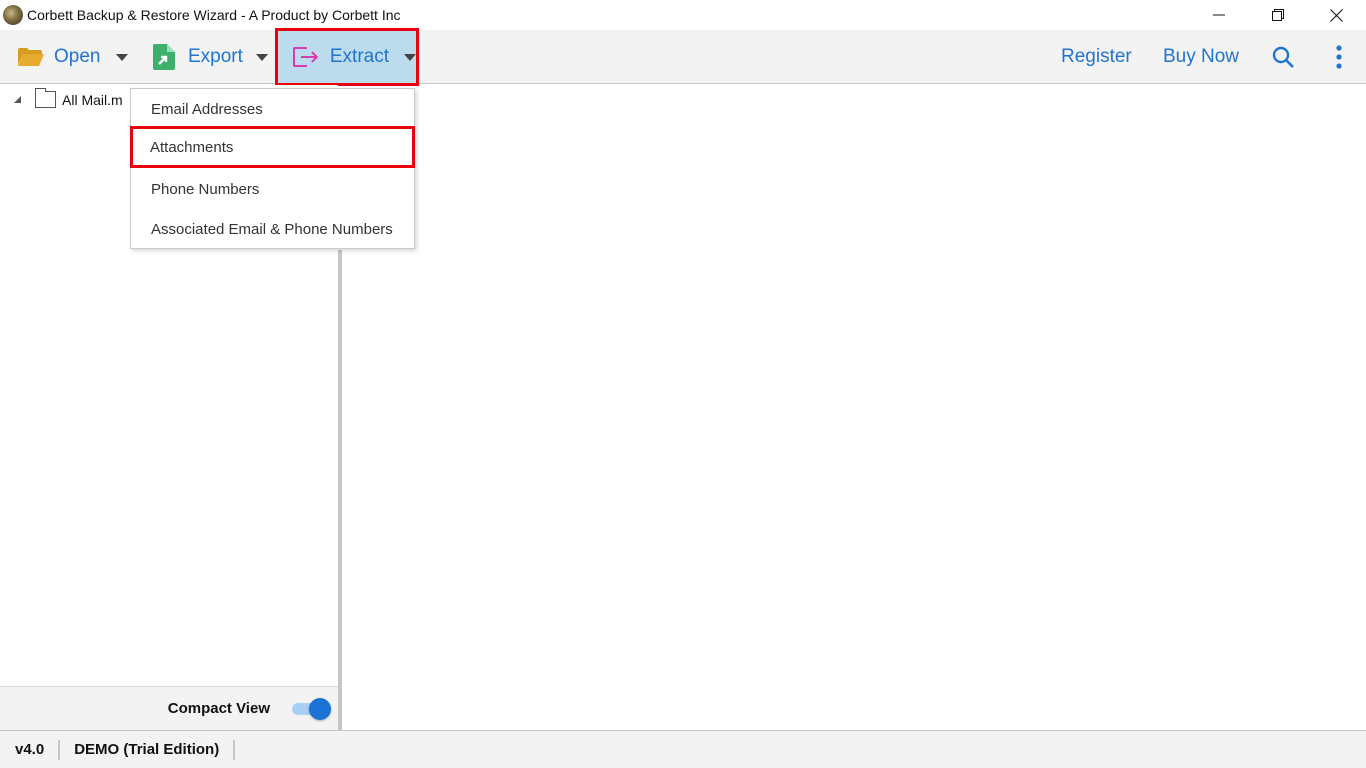  I want to click on open-label: Open, so click(77, 56).